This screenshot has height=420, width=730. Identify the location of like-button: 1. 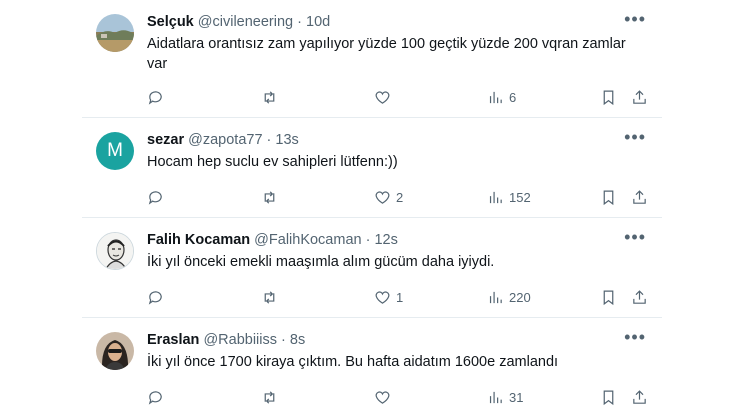
(388, 297).